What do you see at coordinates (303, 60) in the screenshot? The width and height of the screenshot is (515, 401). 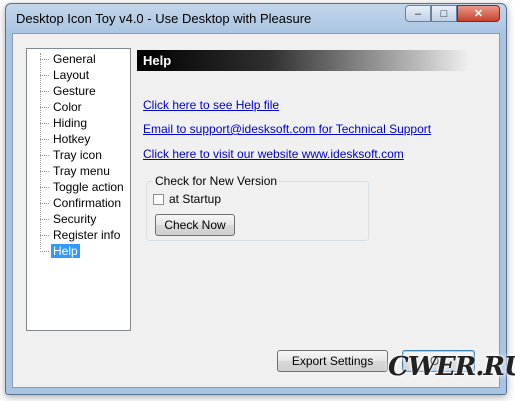 I see `panel-header: Help` at bounding box center [303, 60].